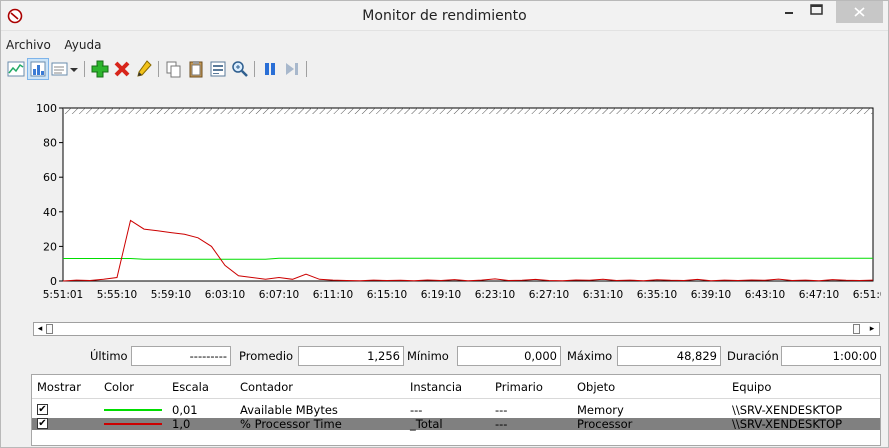  What do you see at coordinates (190, 387) in the screenshot?
I see `header-escala: Escala` at bounding box center [190, 387].